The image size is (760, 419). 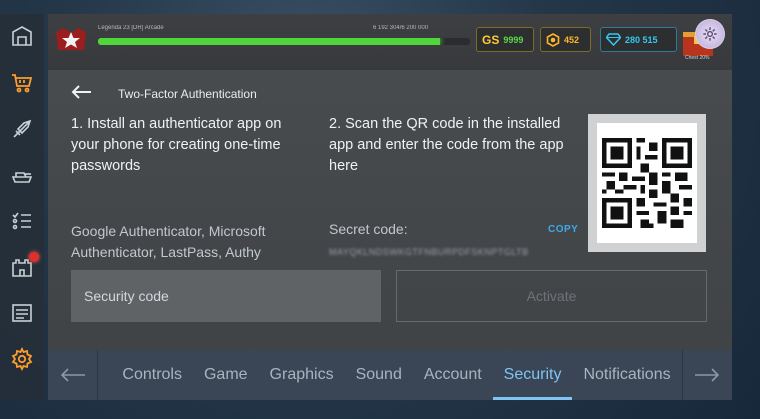 I want to click on sidebar-item-hangar, so click(x=22, y=37).